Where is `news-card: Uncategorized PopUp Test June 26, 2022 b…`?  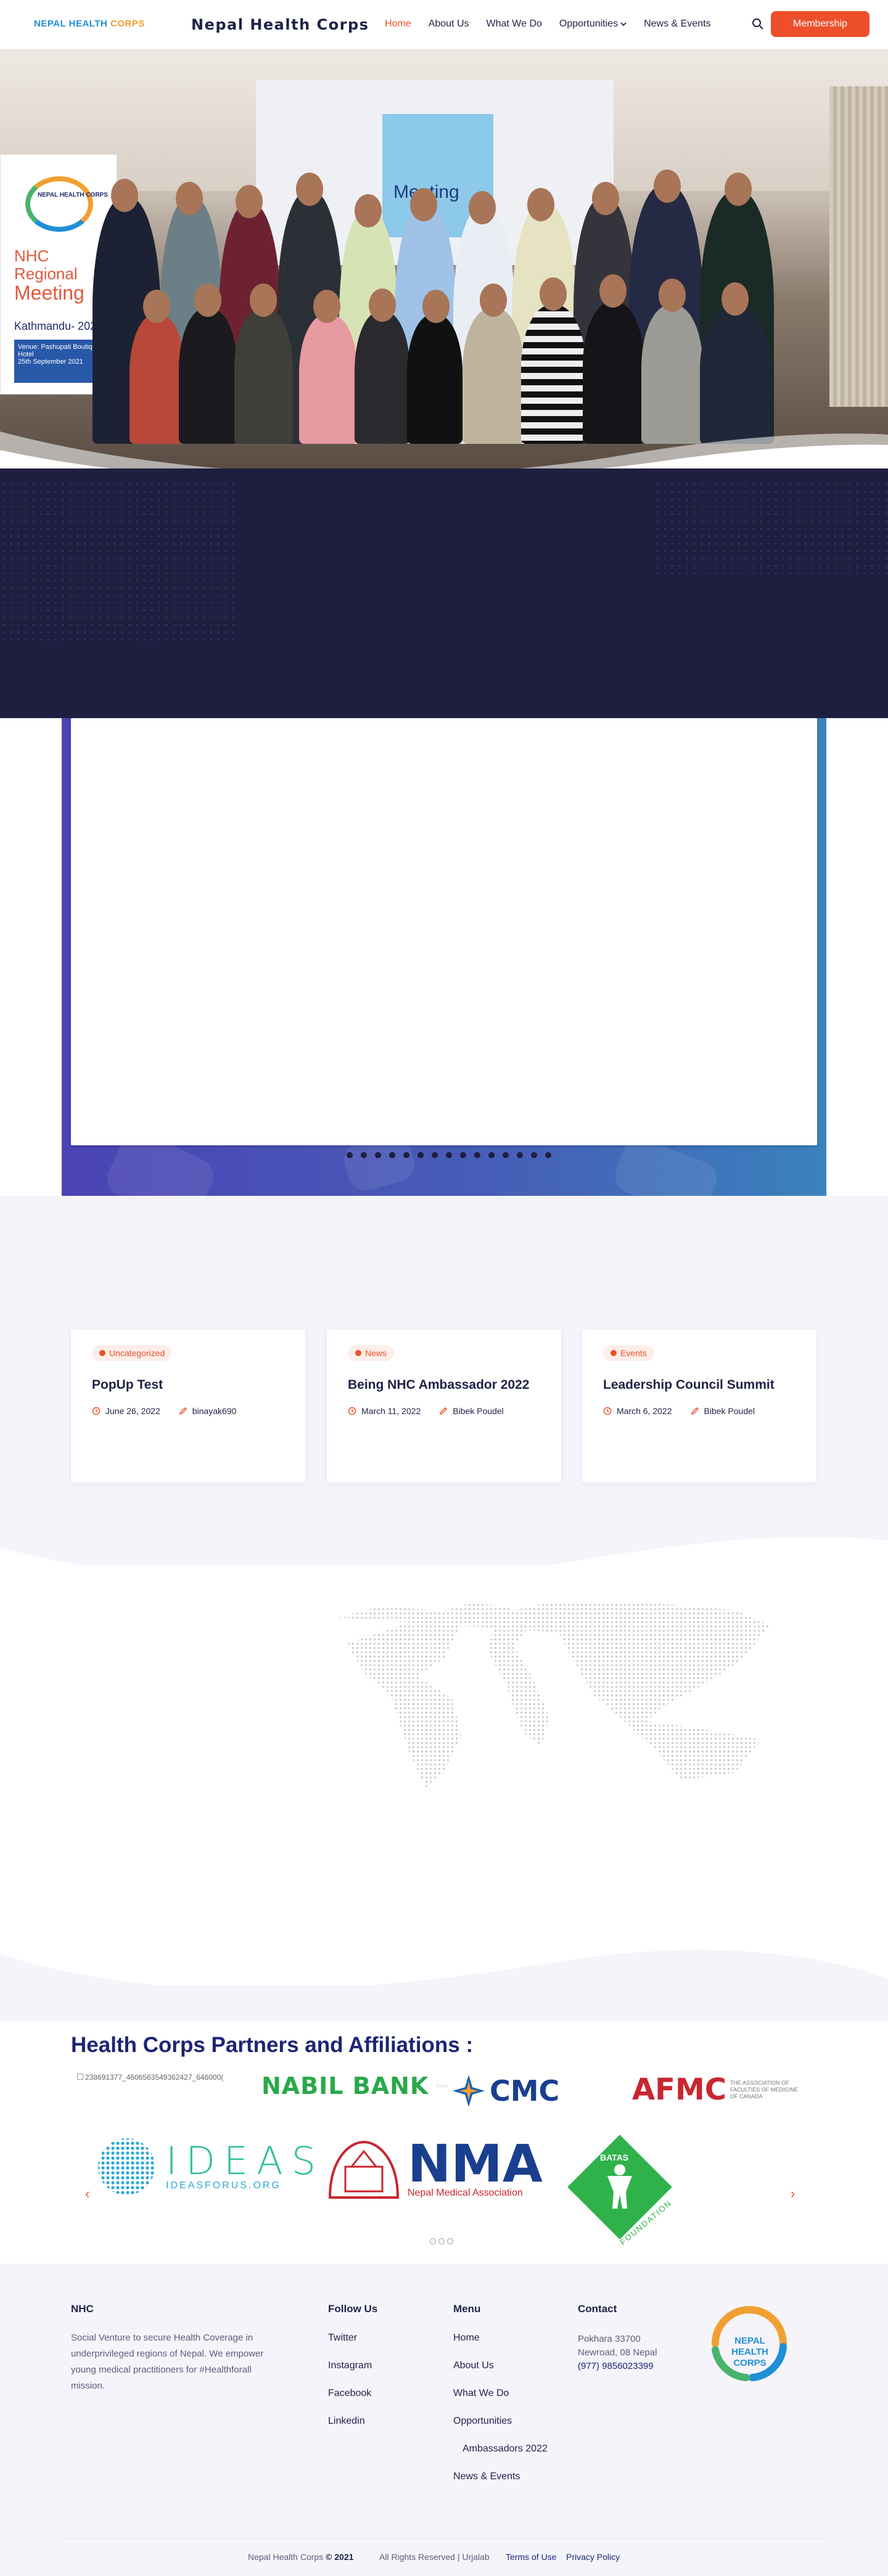 news-card: Uncategorized PopUp Test June 26, 2022 b… is located at coordinates (188, 1406).